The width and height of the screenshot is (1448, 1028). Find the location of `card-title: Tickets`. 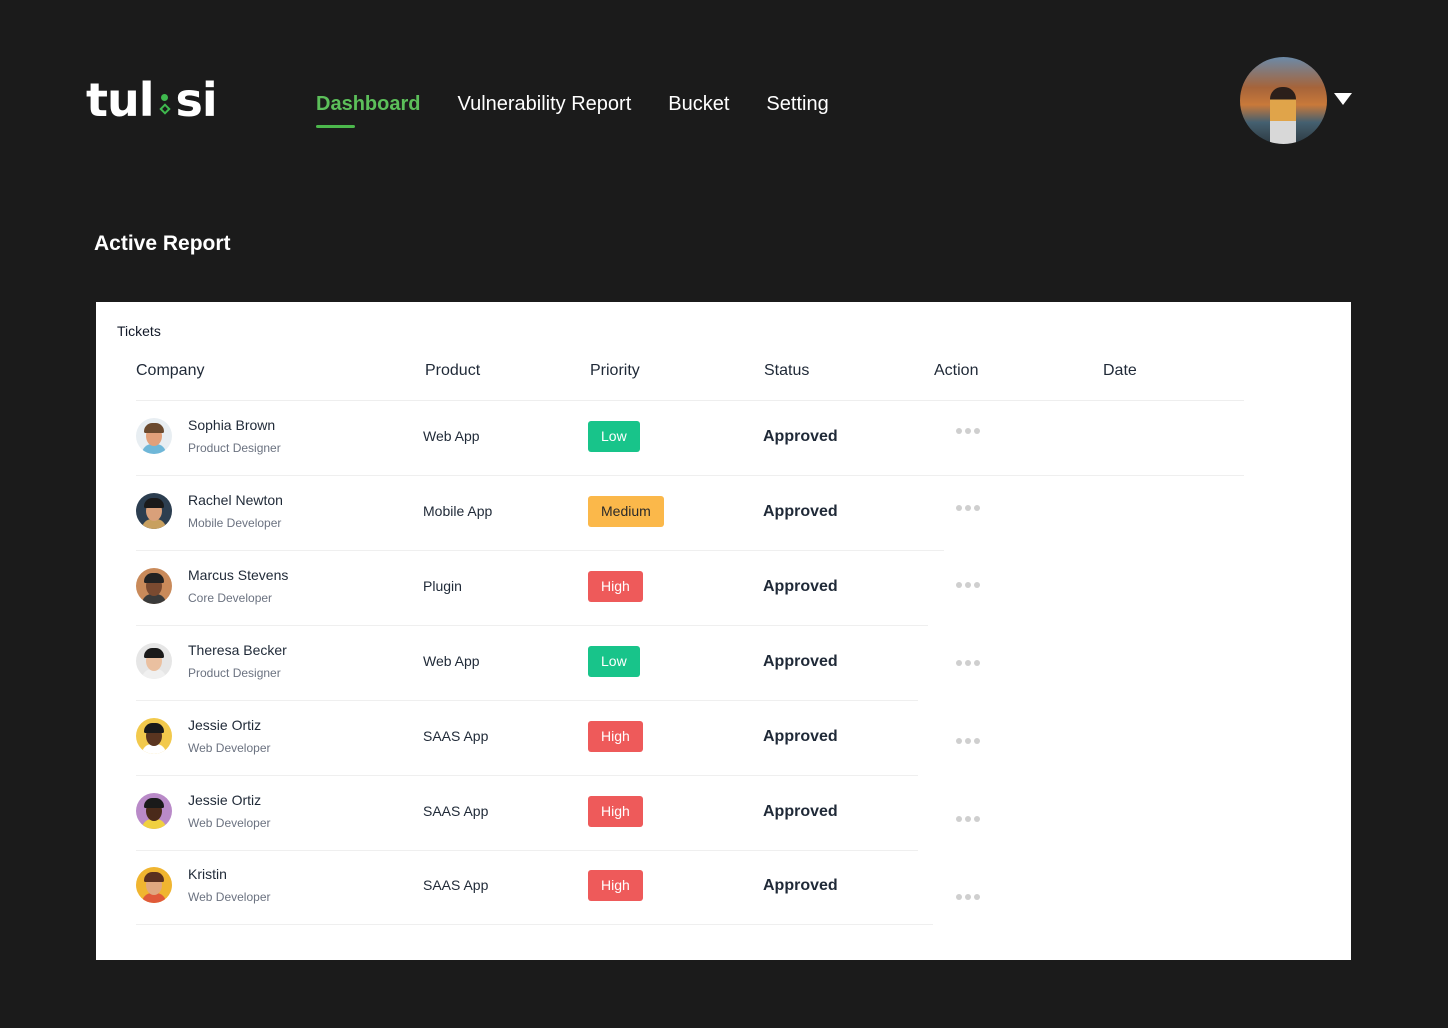

card-title: Tickets is located at coordinates (139, 331).